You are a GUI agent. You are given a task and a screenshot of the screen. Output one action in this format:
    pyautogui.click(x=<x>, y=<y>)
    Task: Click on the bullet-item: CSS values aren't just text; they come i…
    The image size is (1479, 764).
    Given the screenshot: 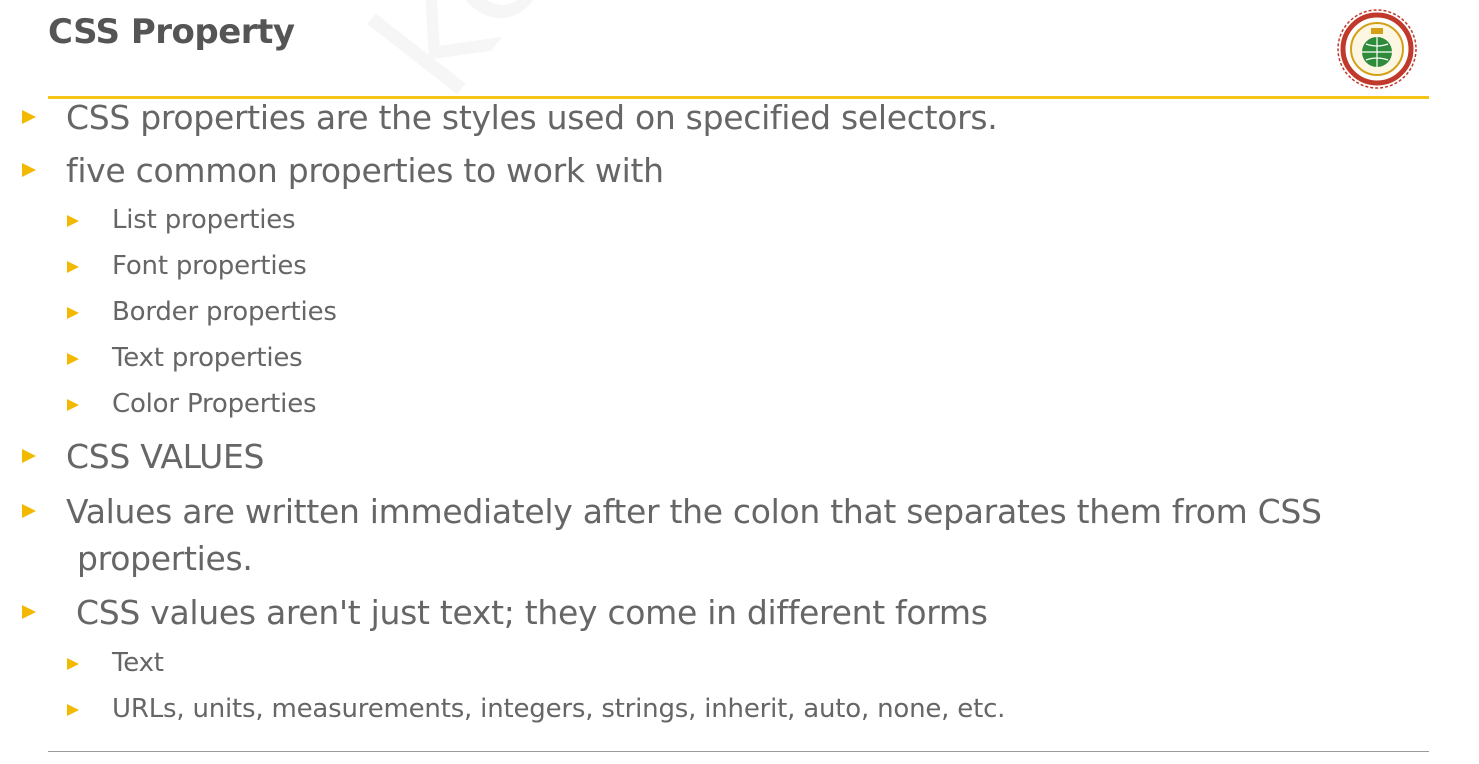 What is the action you would take?
    pyautogui.click(x=505, y=612)
    